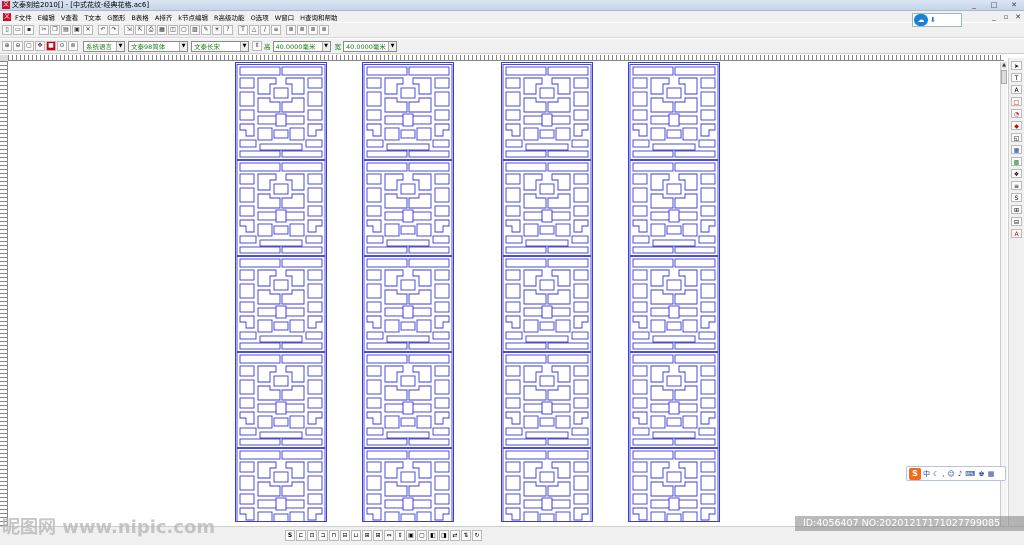 The image size is (1024, 545). What do you see at coordinates (173, 30) in the screenshot?
I see `preview-icon: ◫` at bounding box center [173, 30].